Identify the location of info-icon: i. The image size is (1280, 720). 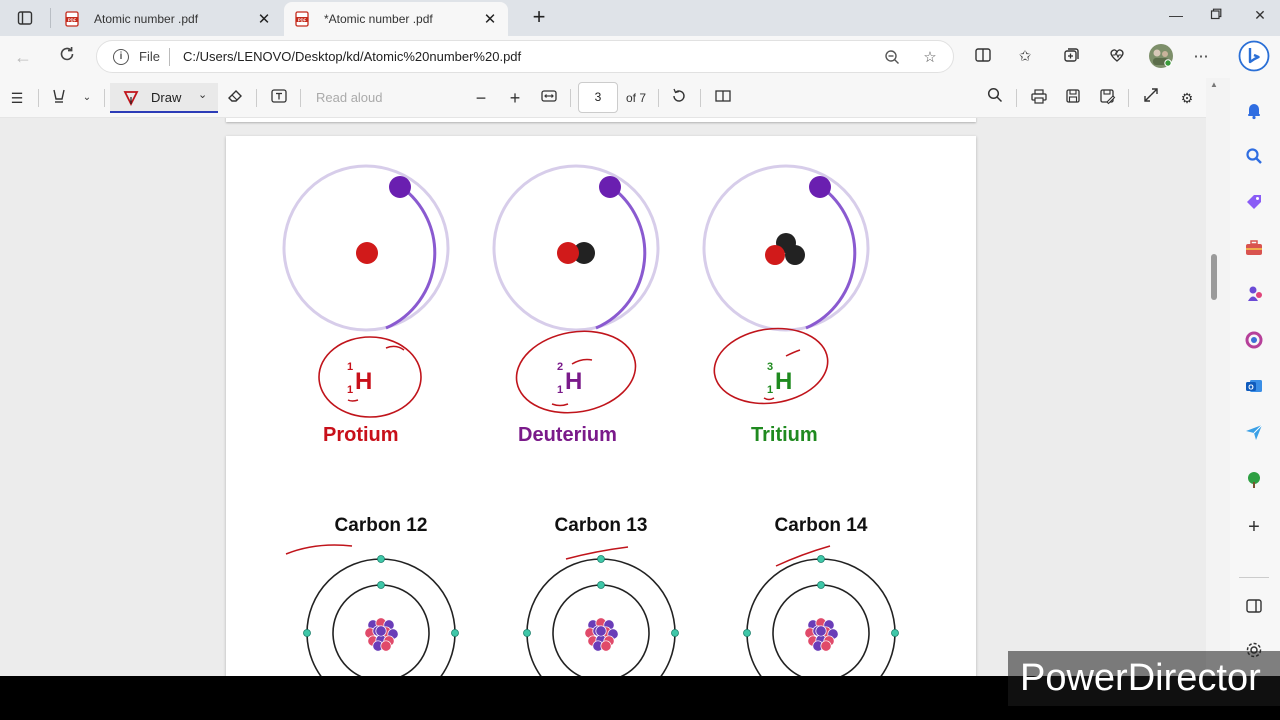
(121, 57).